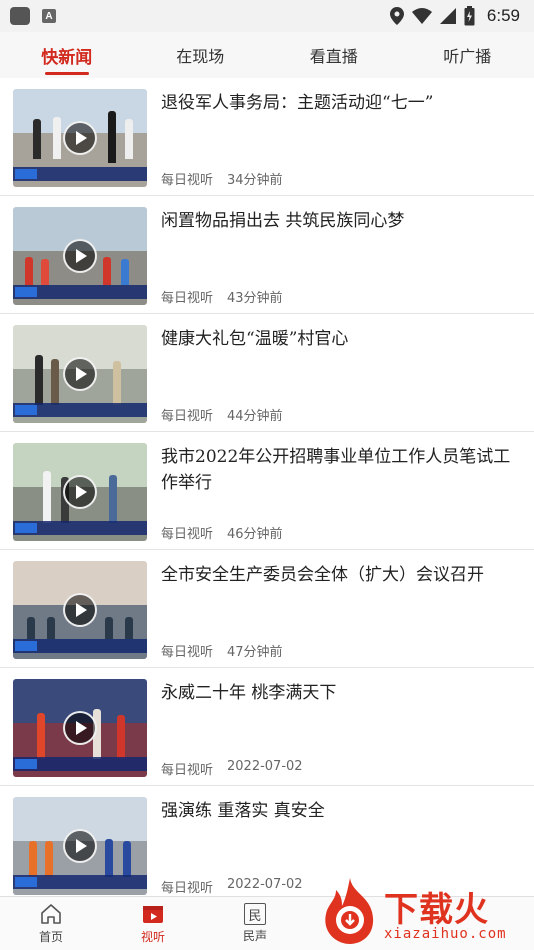  I want to click on battery-icon, so click(469, 16).